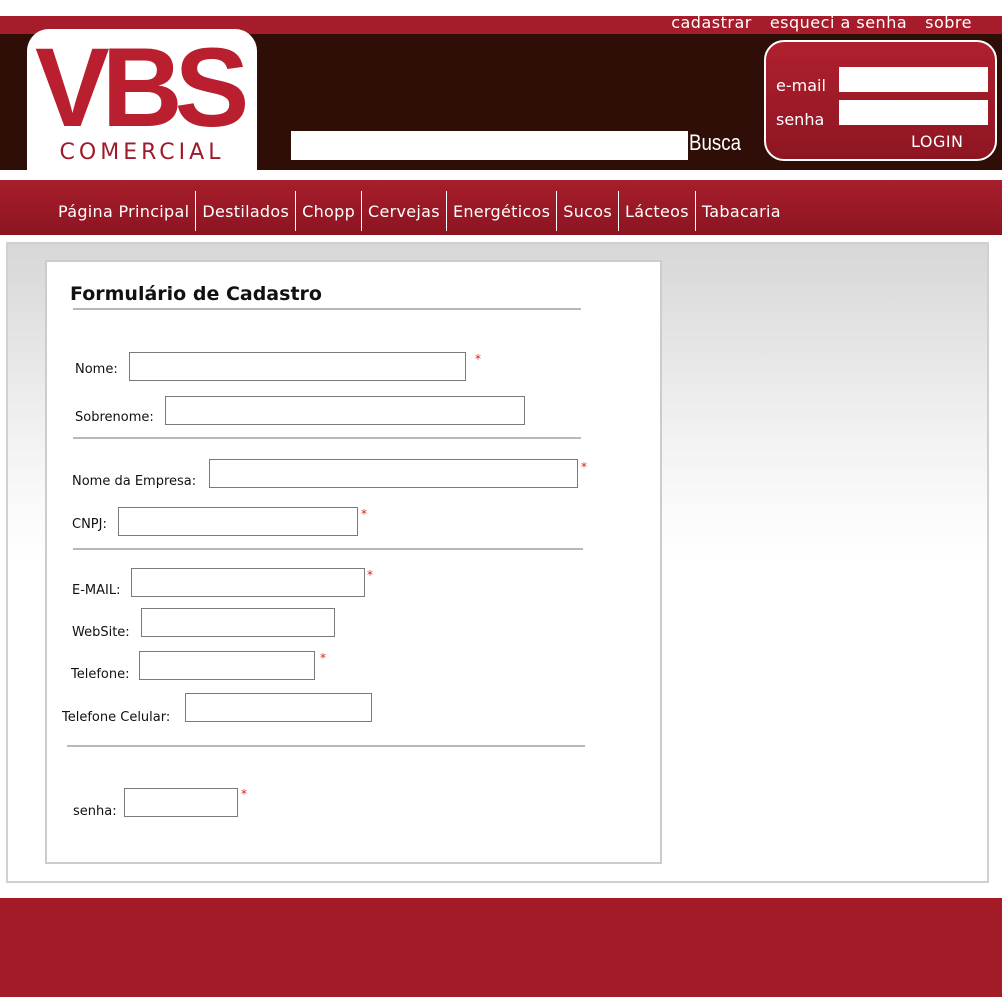 The image size is (1007, 997). What do you see at coordinates (89, 524) in the screenshot?
I see `cnpj-label: CNPJ:` at bounding box center [89, 524].